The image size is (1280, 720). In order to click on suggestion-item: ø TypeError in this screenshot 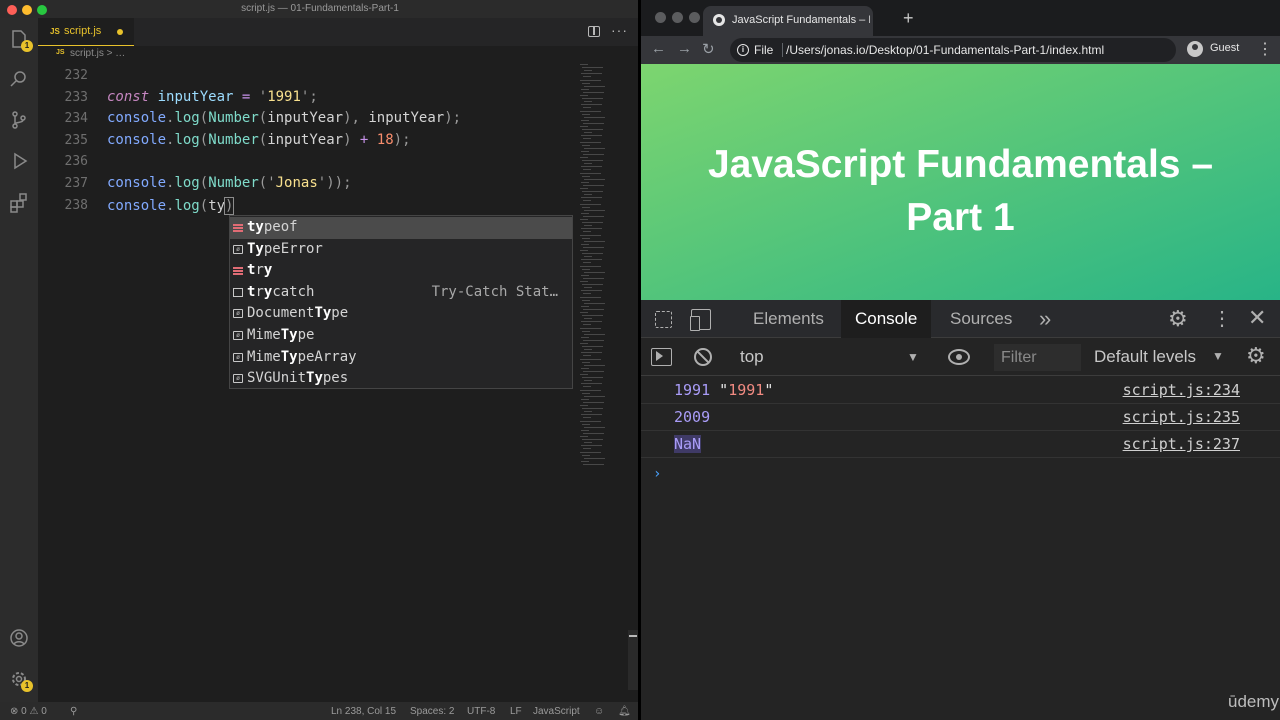, I will do `click(401, 250)`.